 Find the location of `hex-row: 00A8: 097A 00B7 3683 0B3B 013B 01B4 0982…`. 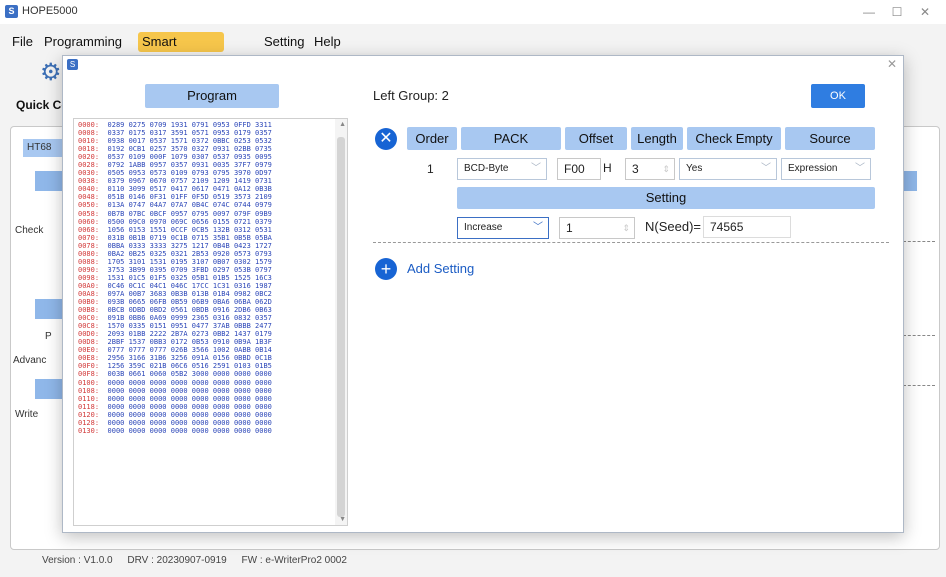

hex-row: 00A8: 097A 00B7 3683 0B3B 013B 01B4 0982… is located at coordinates (175, 294).